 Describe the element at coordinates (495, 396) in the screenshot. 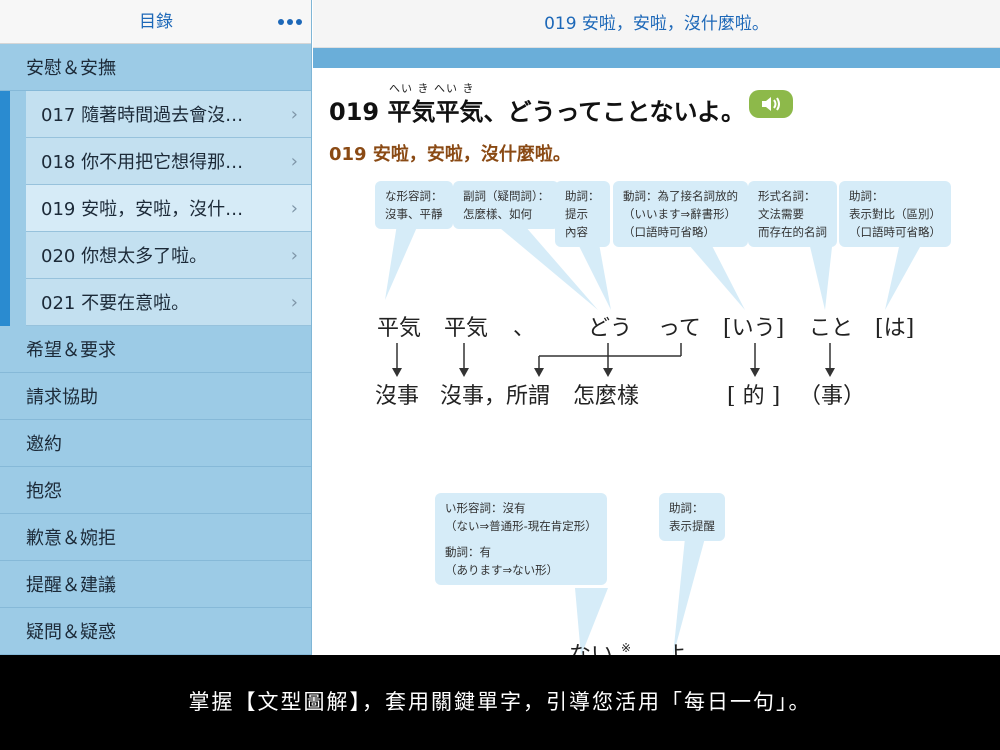

I see `meaning-2: 沒事，所謂` at that location.